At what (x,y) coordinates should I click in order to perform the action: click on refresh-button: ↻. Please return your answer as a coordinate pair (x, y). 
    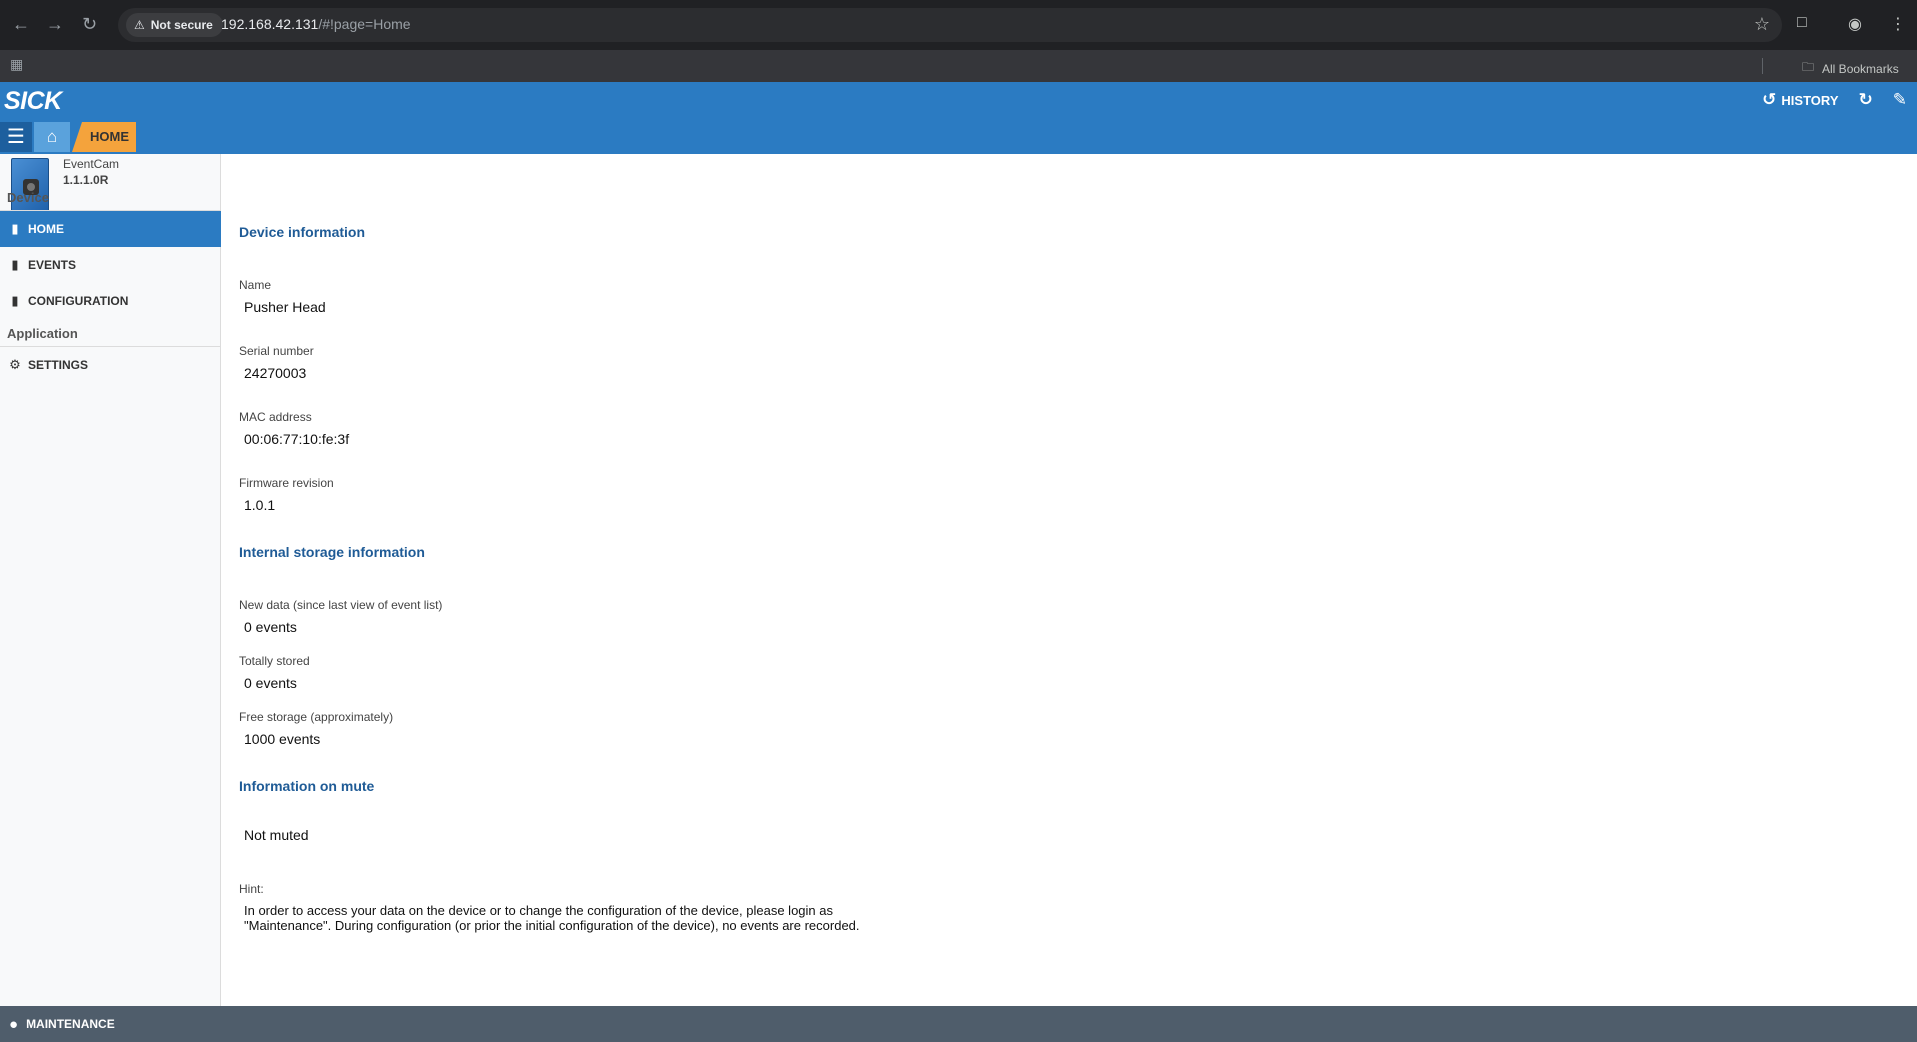
    Looking at the image, I should click on (1866, 100).